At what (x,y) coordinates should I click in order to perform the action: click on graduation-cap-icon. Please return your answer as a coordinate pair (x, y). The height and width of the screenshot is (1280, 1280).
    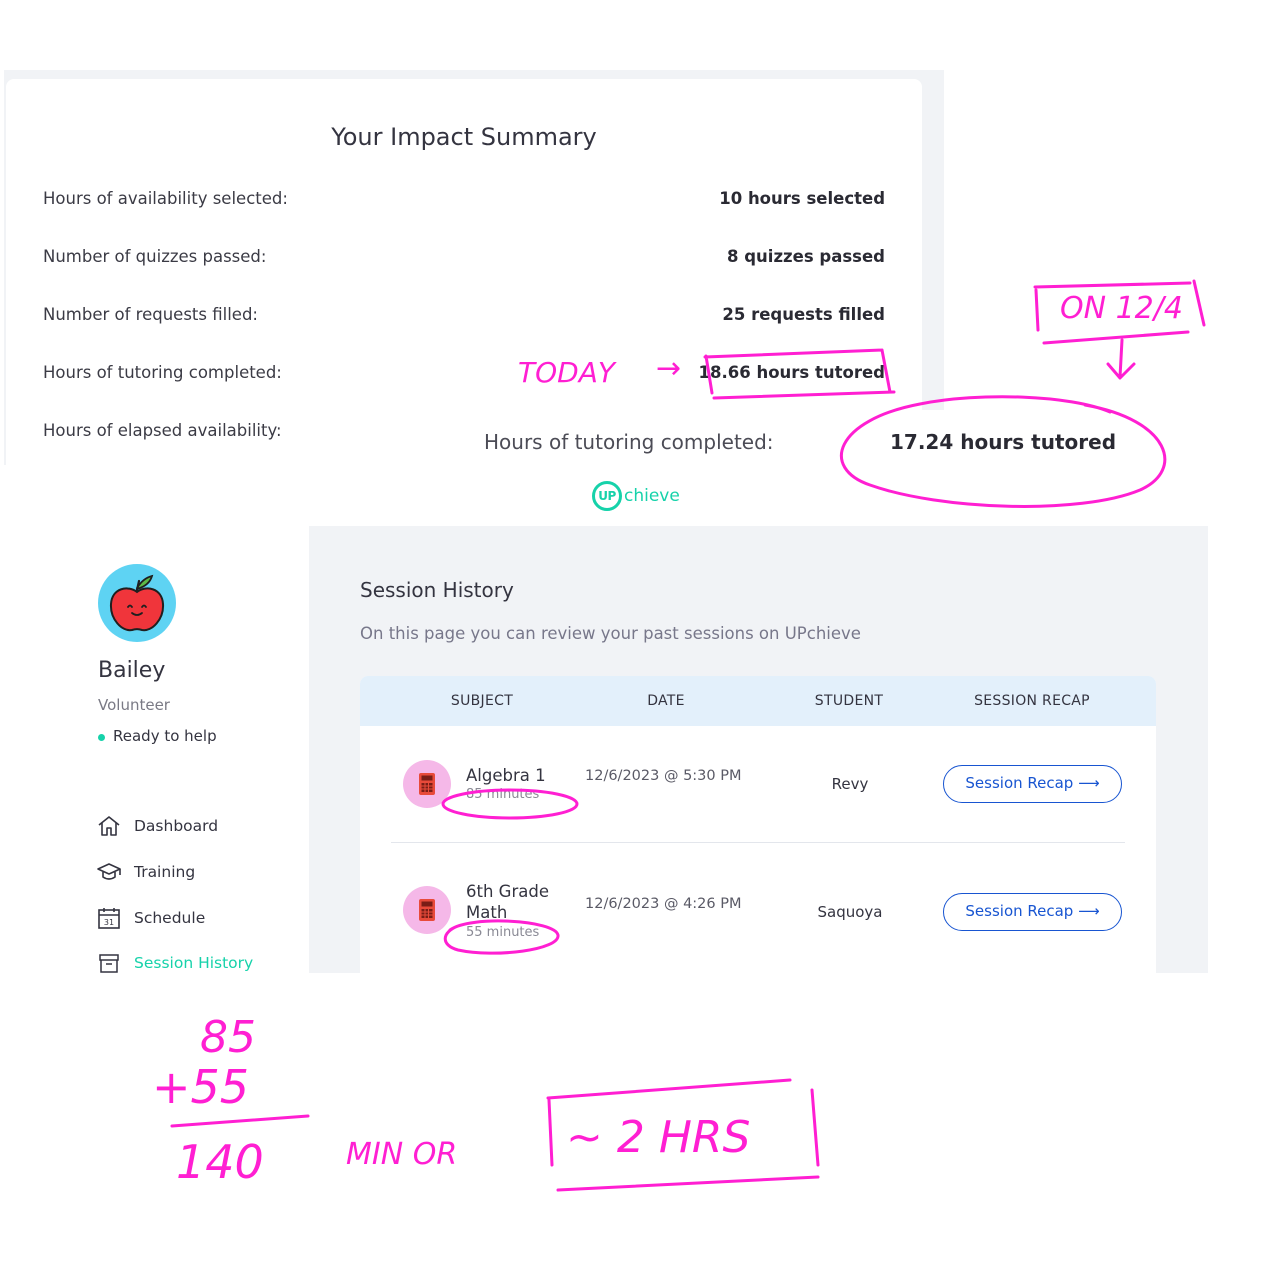
    Looking at the image, I should click on (109, 871).